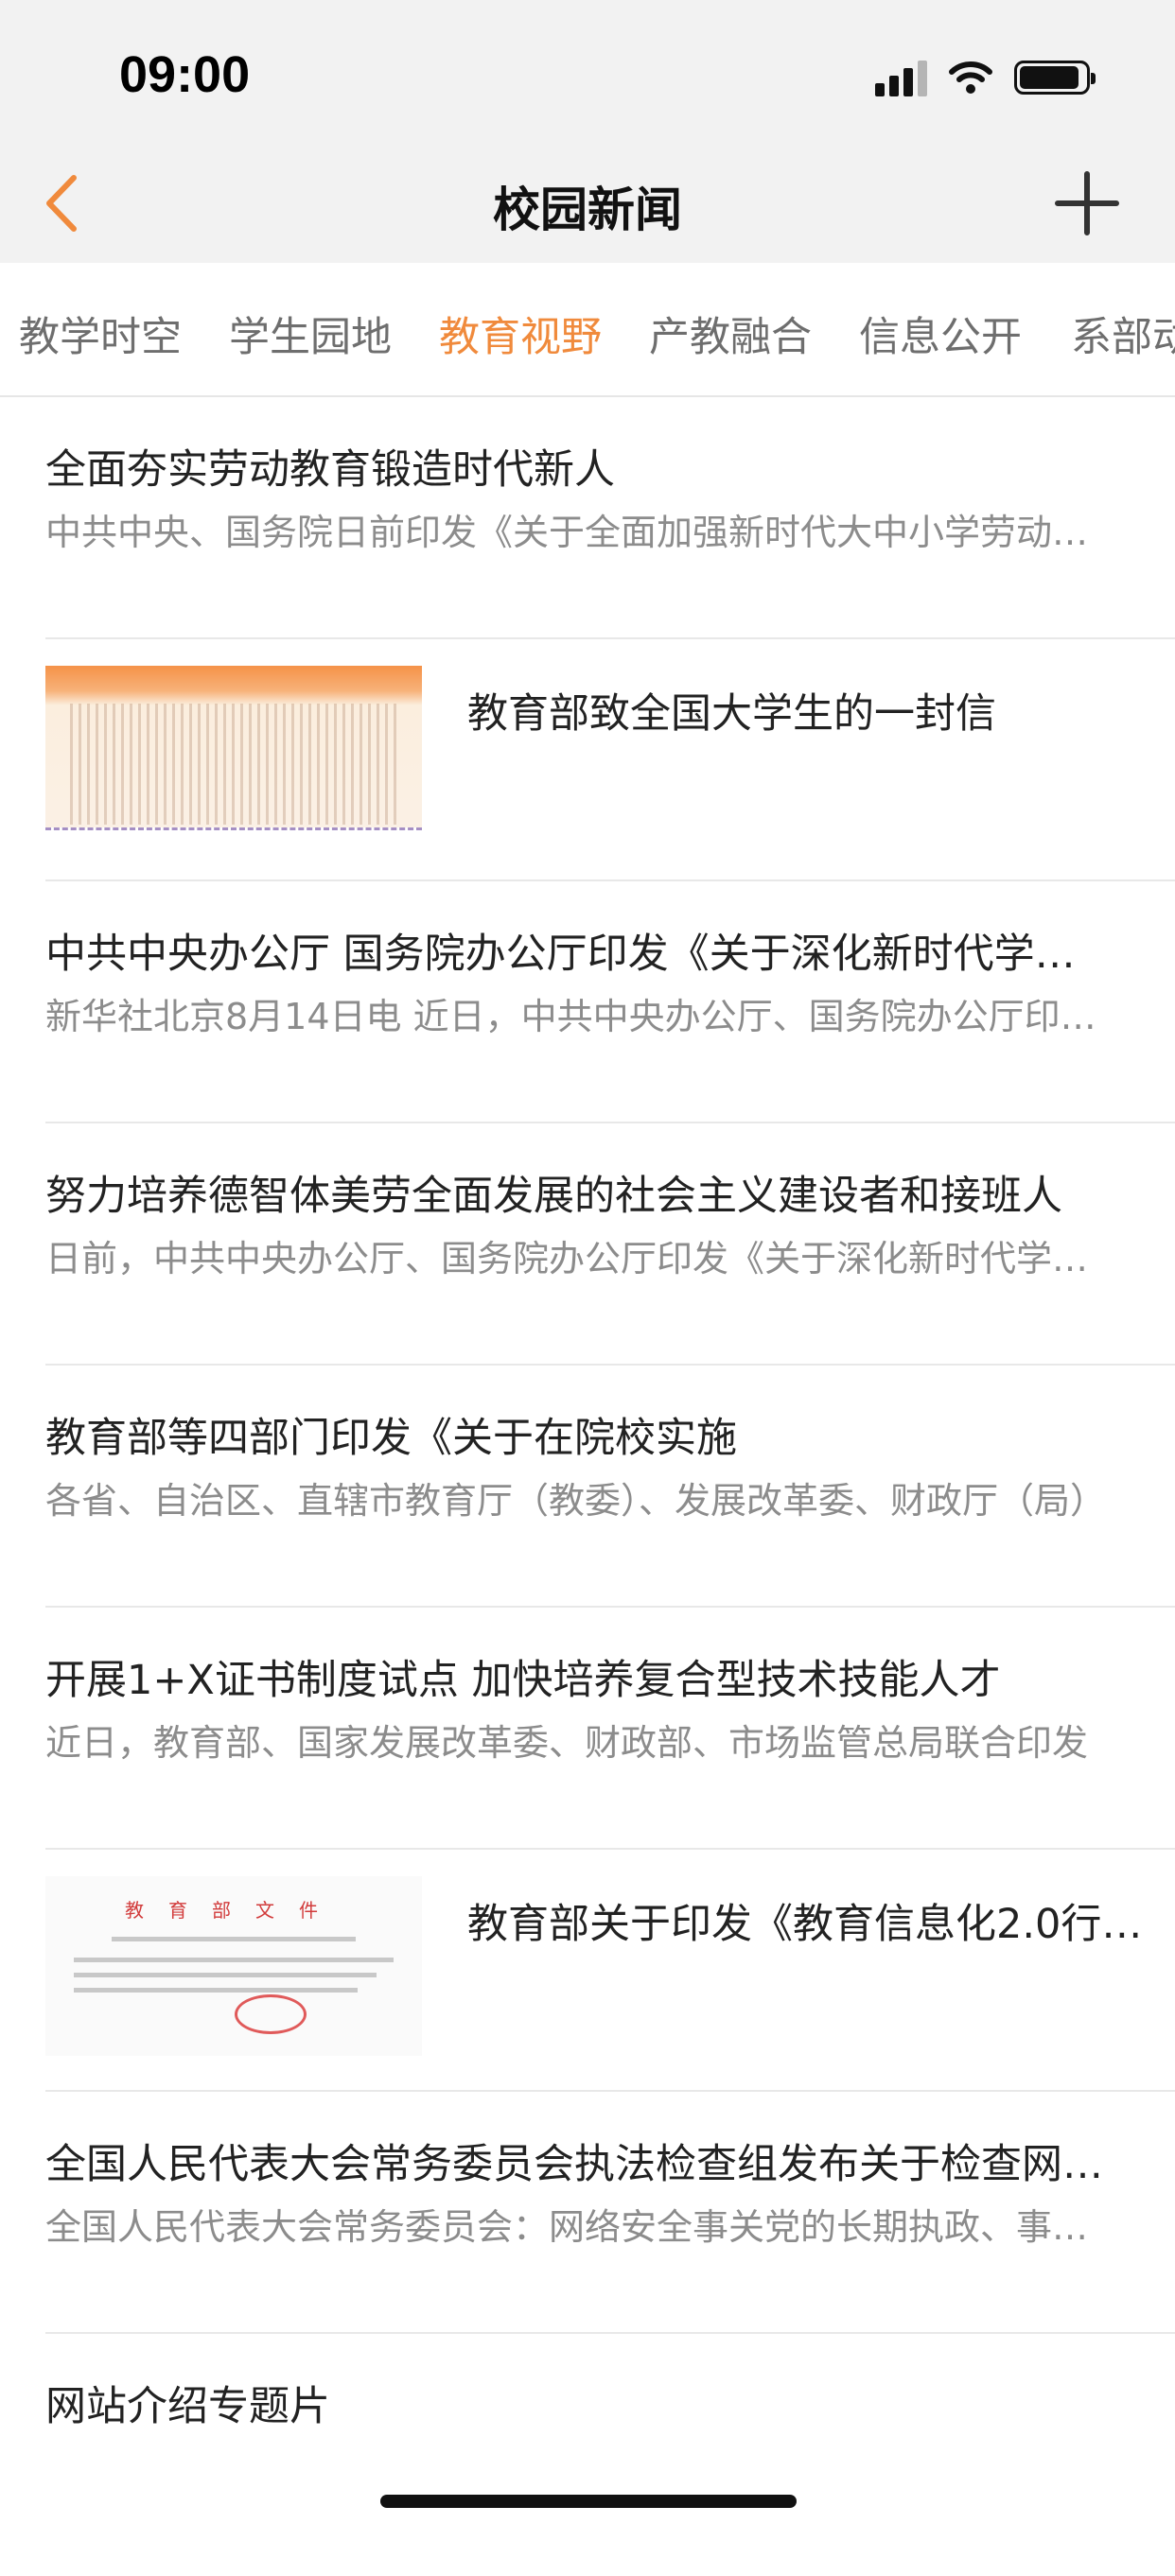 The width and height of the screenshot is (1175, 2576). Describe the element at coordinates (940, 334) in the screenshot. I see `tab-info: 信息公开` at that location.